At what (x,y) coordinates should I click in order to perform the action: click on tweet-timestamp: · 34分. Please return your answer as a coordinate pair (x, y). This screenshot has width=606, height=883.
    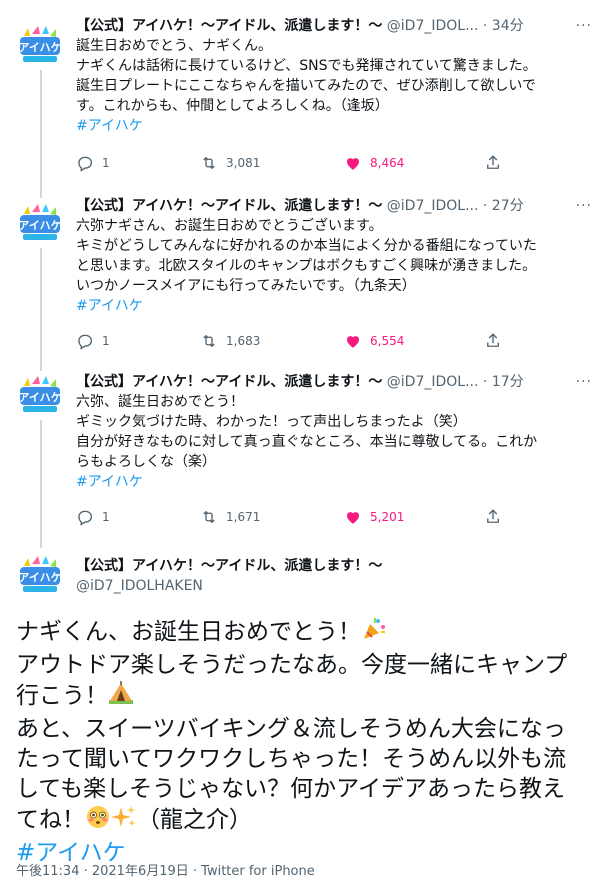
    Looking at the image, I should click on (503, 26).